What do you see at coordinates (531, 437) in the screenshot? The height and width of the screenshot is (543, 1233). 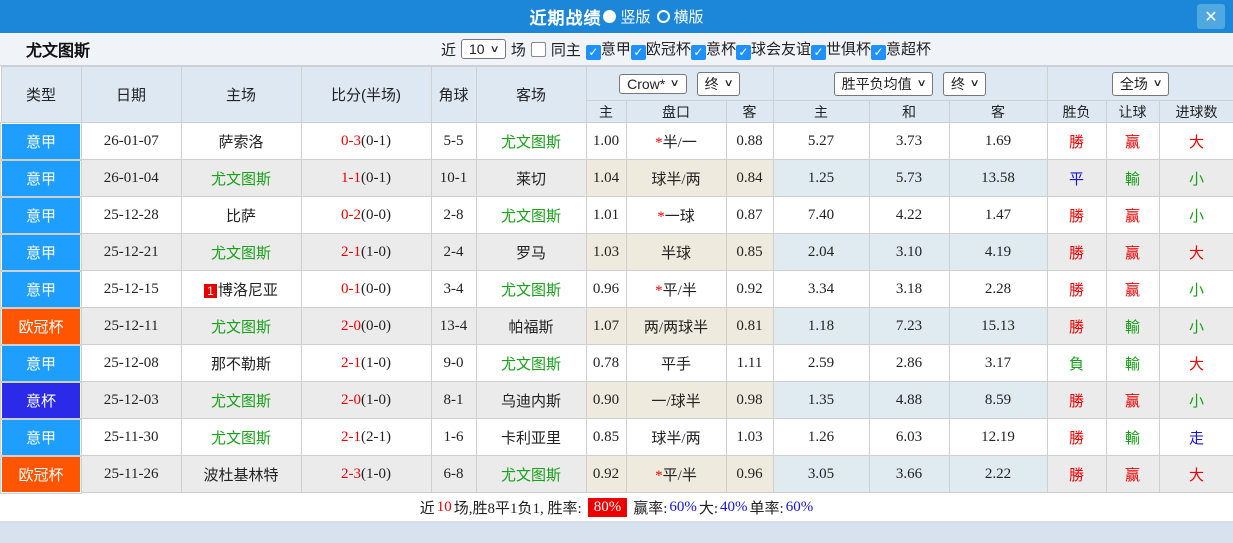 I see `away-team: 卡利亚里` at bounding box center [531, 437].